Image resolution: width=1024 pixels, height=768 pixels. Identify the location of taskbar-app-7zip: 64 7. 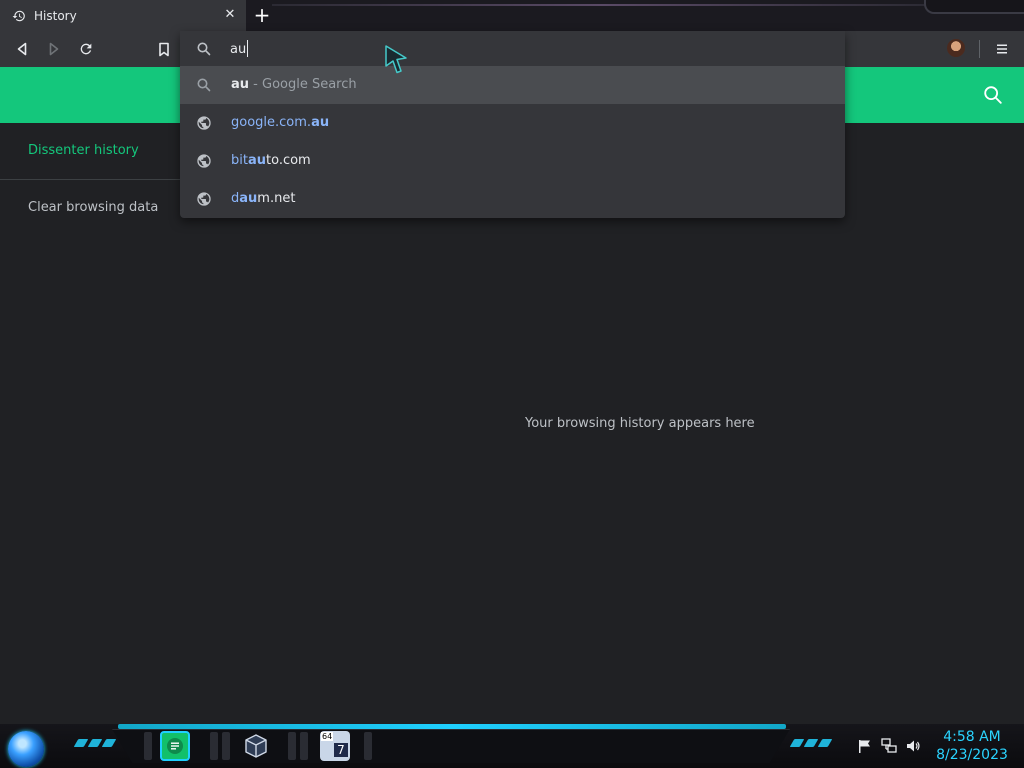
(335, 746).